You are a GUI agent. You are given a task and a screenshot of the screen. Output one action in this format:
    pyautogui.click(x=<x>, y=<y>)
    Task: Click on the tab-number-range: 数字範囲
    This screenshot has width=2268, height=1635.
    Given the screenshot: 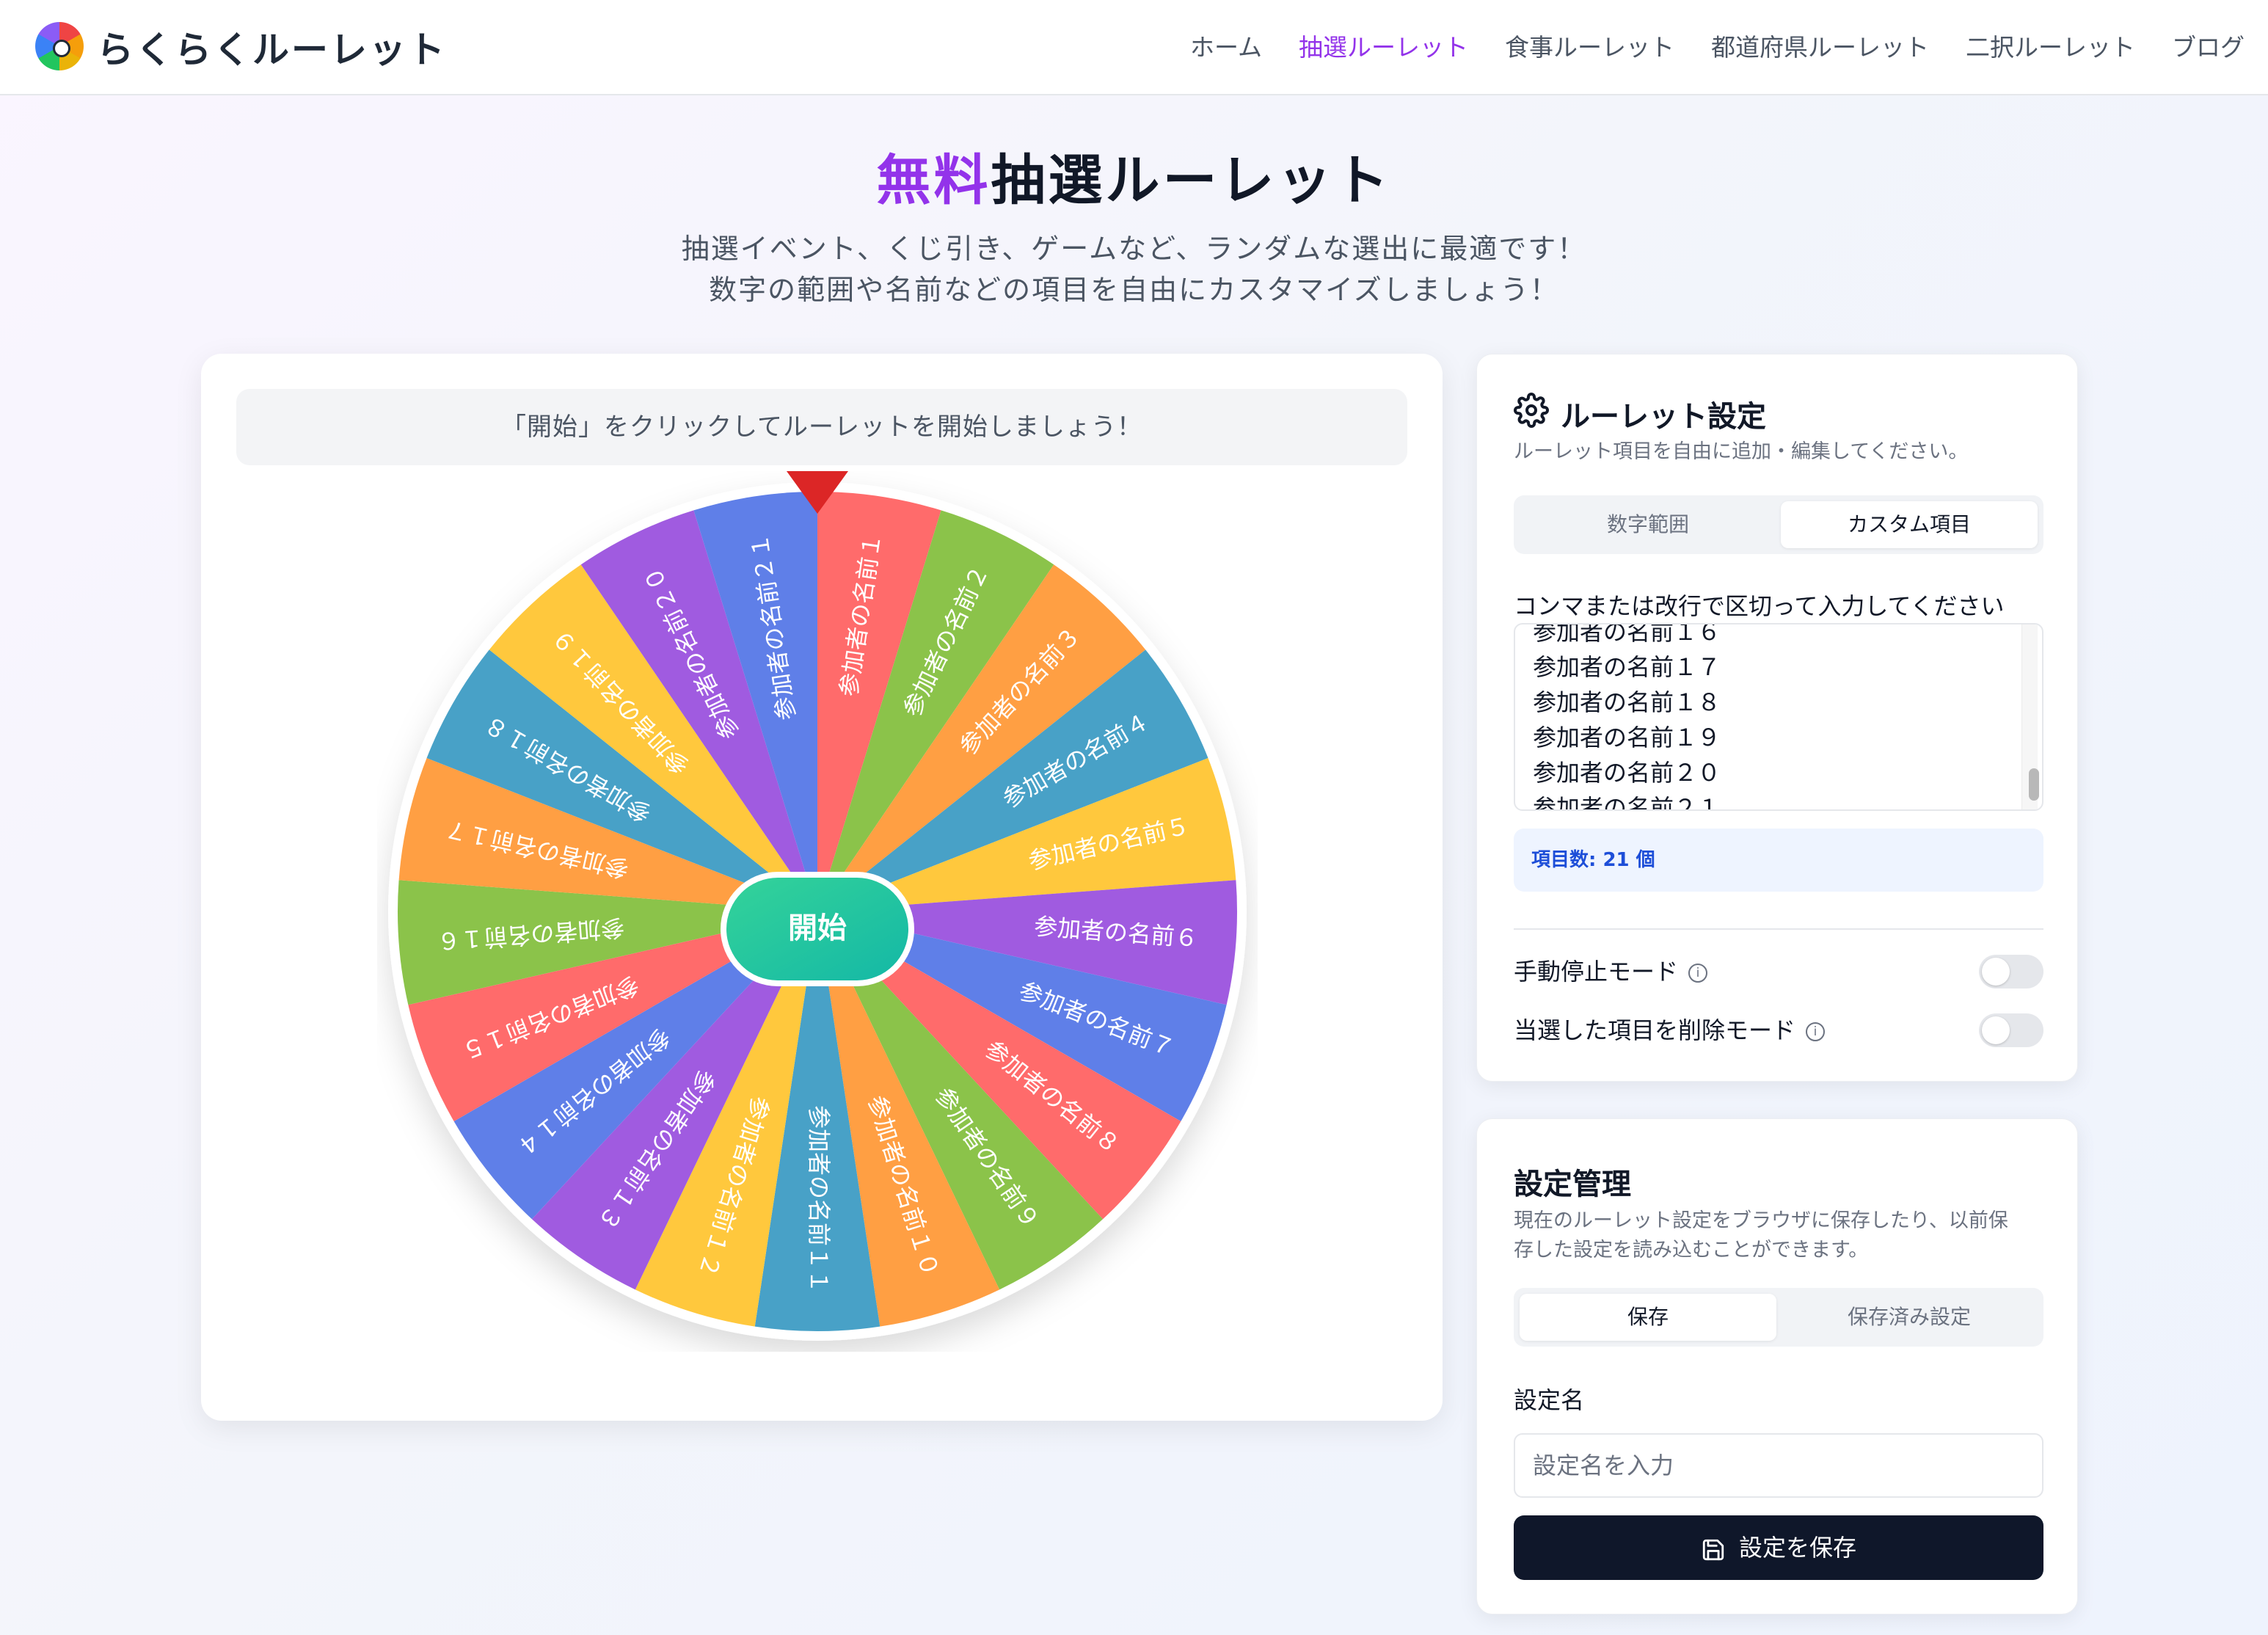 What is the action you would take?
    pyautogui.click(x=1648, y=524)
    